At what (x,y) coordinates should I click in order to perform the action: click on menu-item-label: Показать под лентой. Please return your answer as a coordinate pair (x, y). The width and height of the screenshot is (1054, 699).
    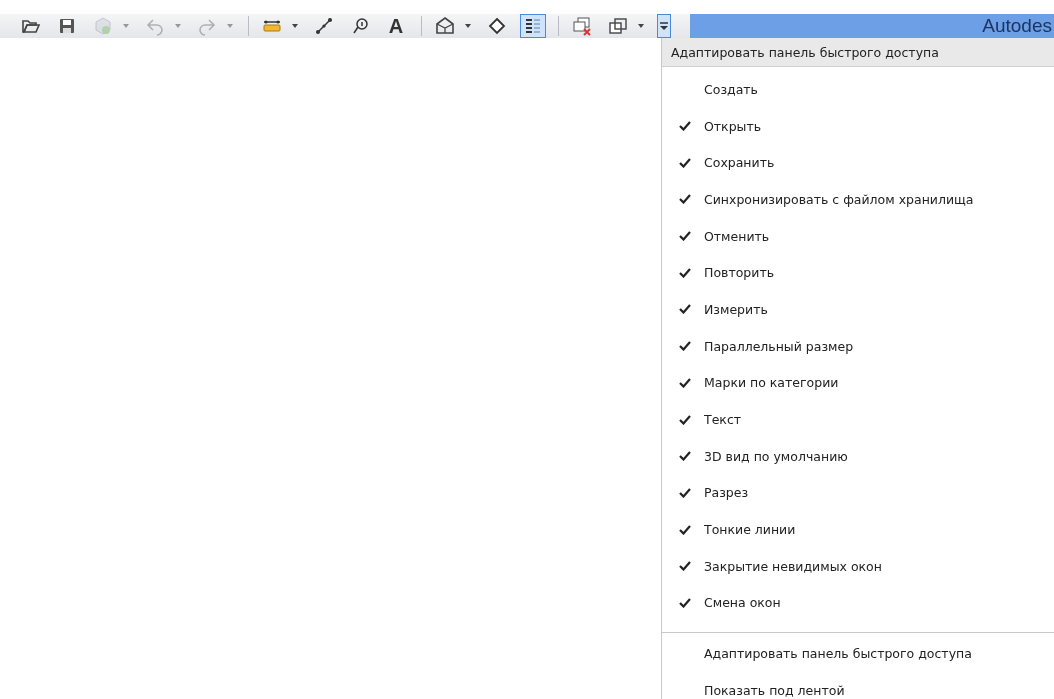
    Looking at the image, I should click on (774, 690).